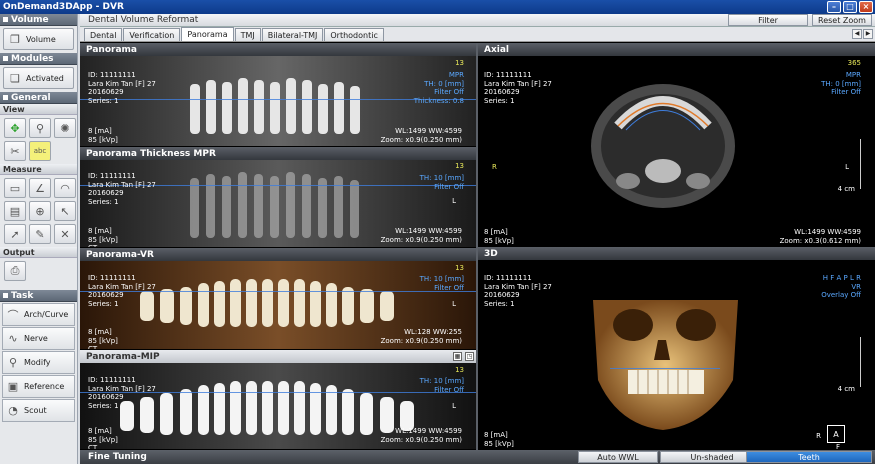 The image size is (875, 464). Describe the element at coordinates (846, 389) in the screenshot. I see `threed-scale: 4 cm` at that location.